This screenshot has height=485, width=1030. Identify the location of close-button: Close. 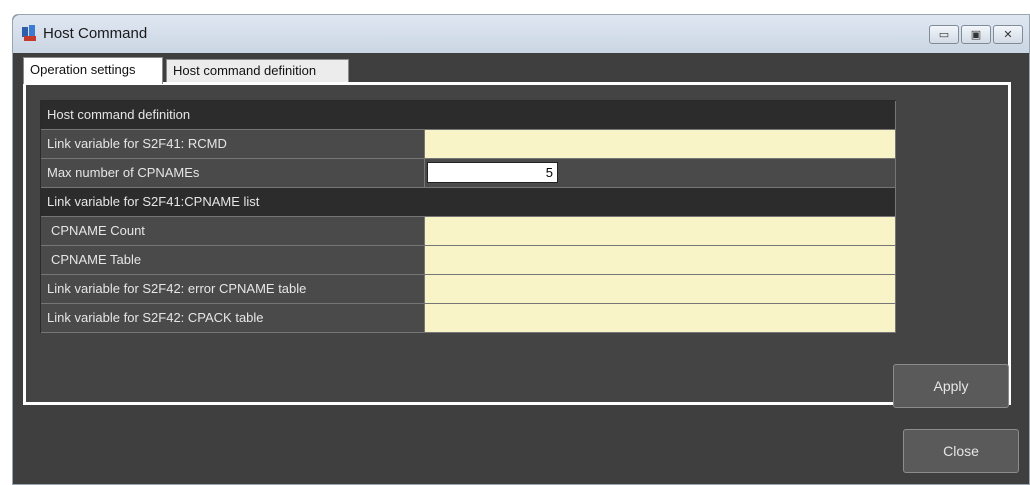
(961, 451).